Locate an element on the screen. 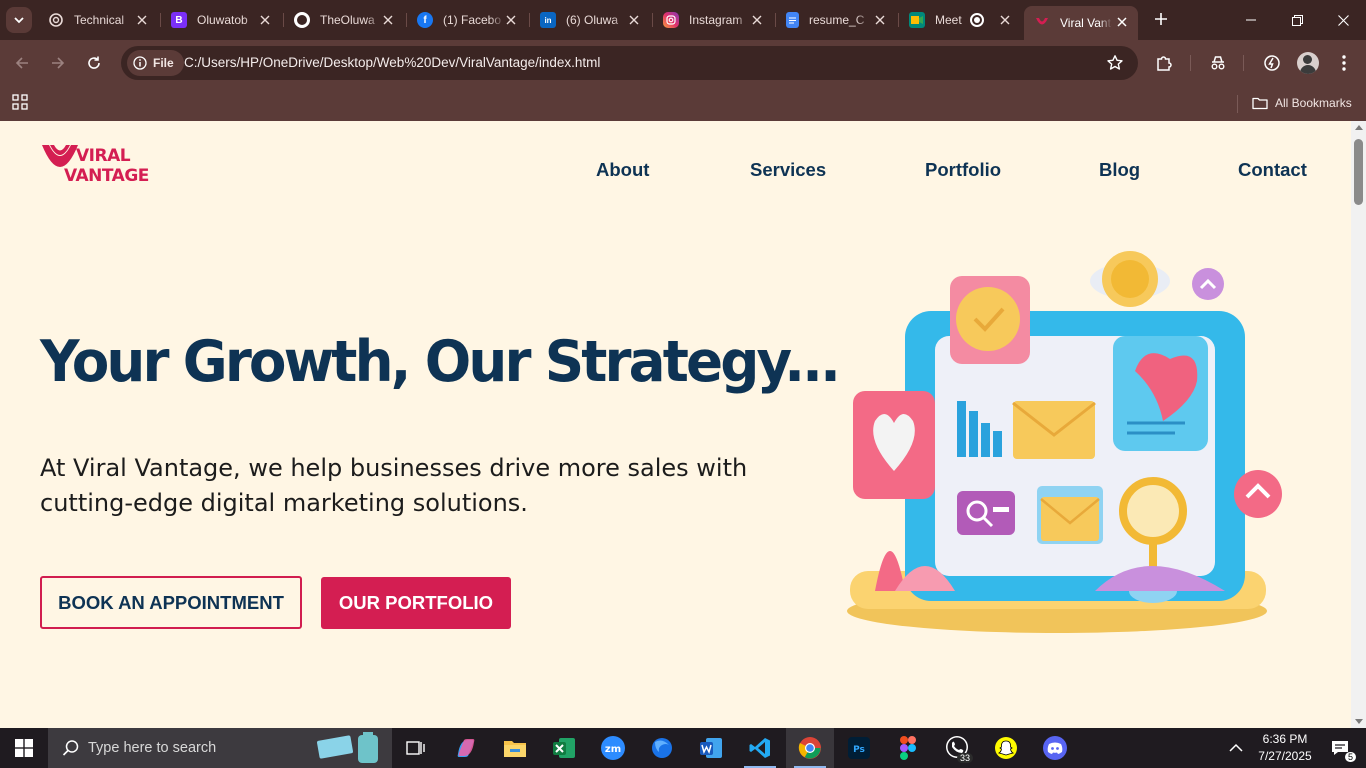 Image resolution: width=1366 pixels, height=768 pixels. tab-resume: resume_C is located at coordinates (836, 20).